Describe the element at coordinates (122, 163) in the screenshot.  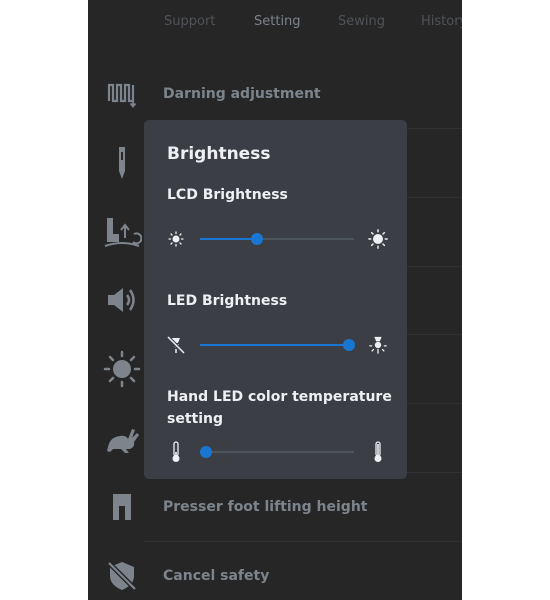
I see `needle-icon` at that location.